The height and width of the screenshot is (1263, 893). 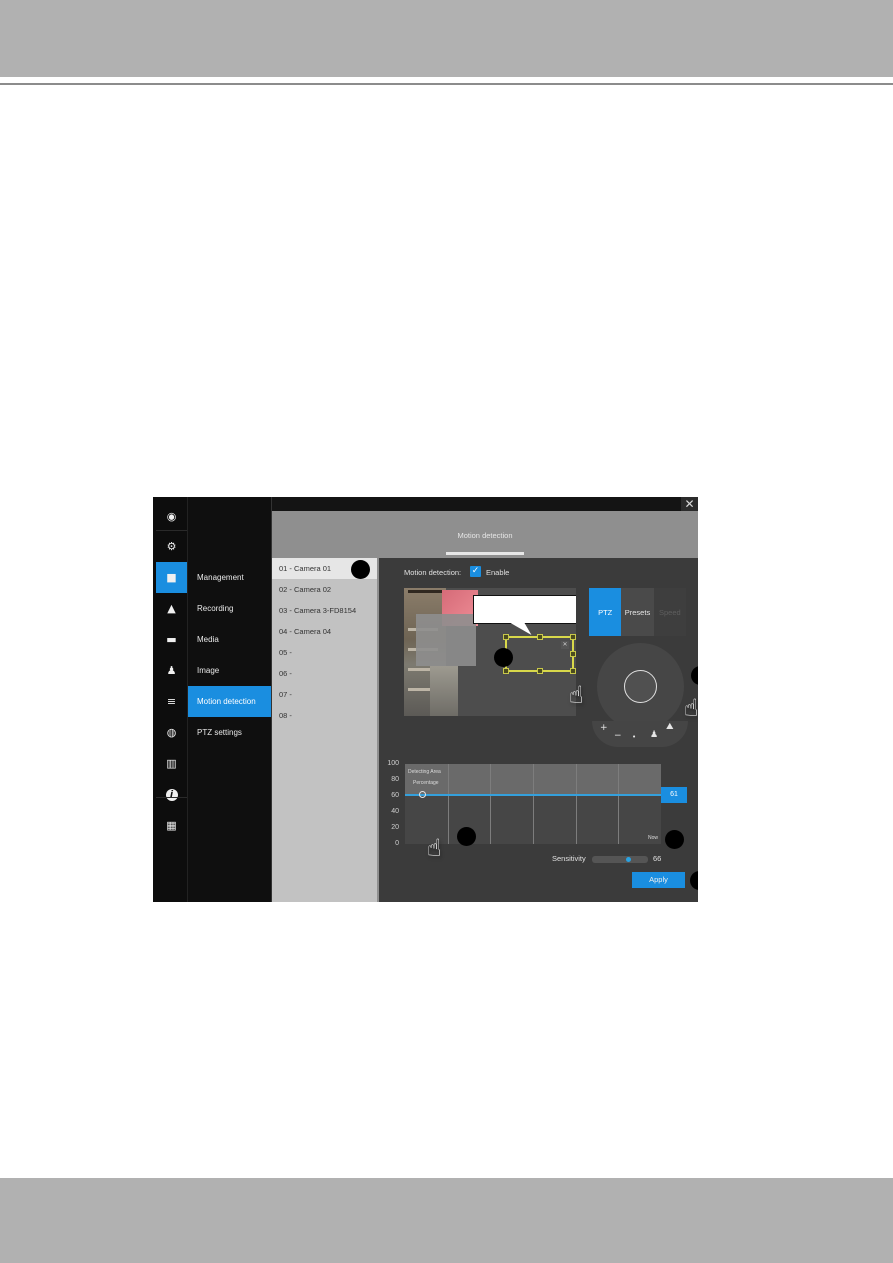 I want to click on chart-title: Detecting Area, so click(x=424, y=772).